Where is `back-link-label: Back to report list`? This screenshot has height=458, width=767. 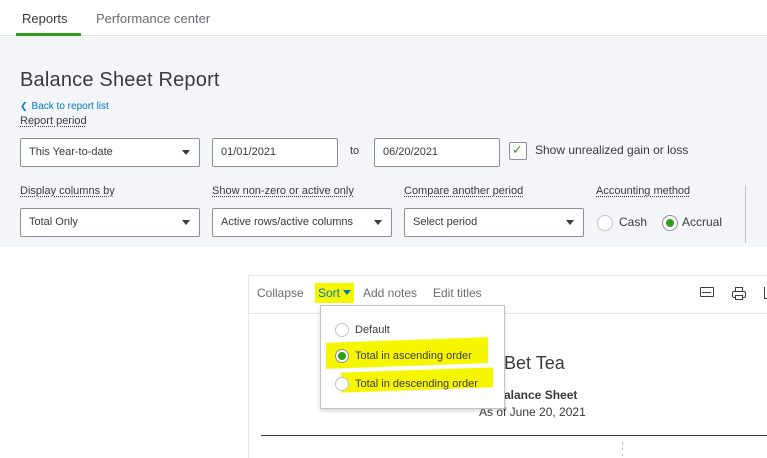 back-link-label: Back to report list is located at coordinates (70, 106).